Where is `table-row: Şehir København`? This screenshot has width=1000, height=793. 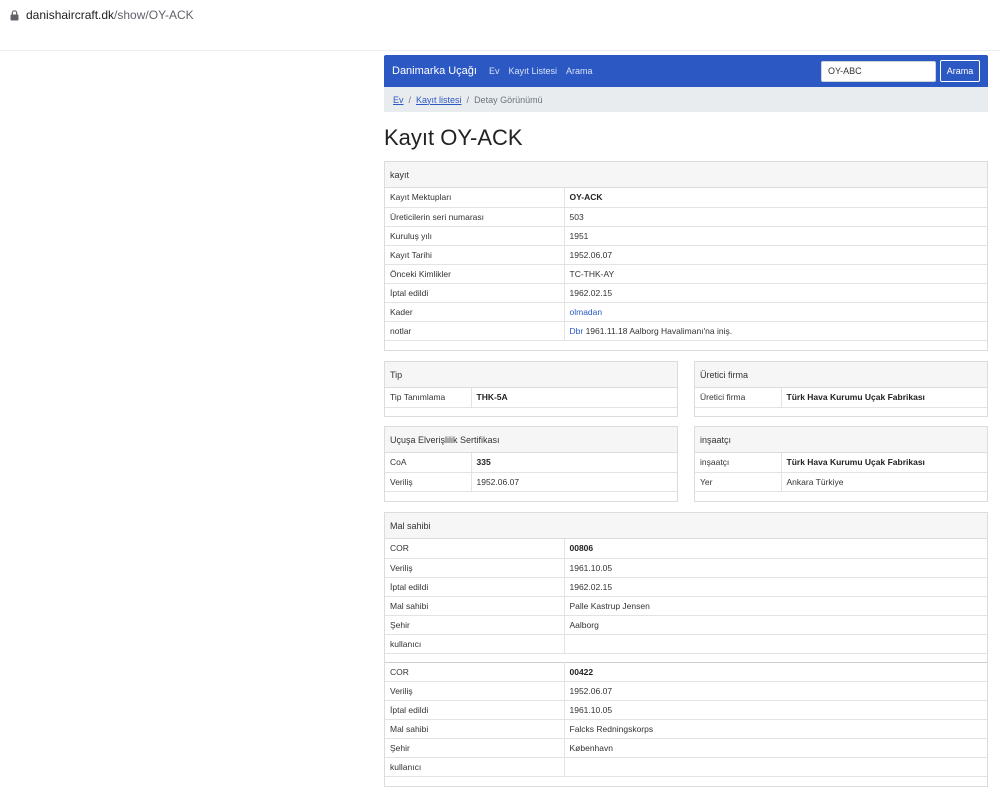 table-row: Şehir København is located at coordinates (686, 748).